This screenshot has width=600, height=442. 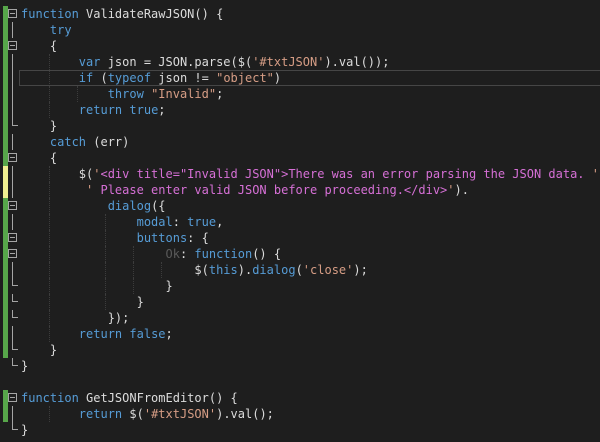 What do you see at coordinates (129, 206) in the screenshot?
I see `code-token: dialog` at bounding box center [129, 206].